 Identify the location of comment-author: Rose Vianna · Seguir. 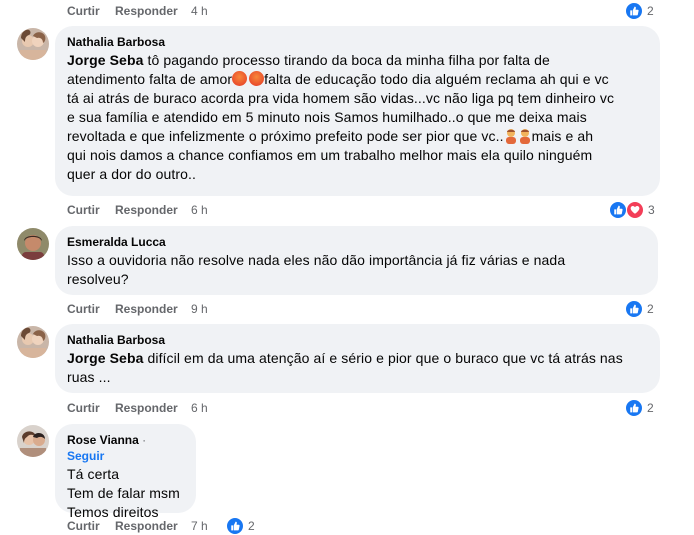
(107, 448).